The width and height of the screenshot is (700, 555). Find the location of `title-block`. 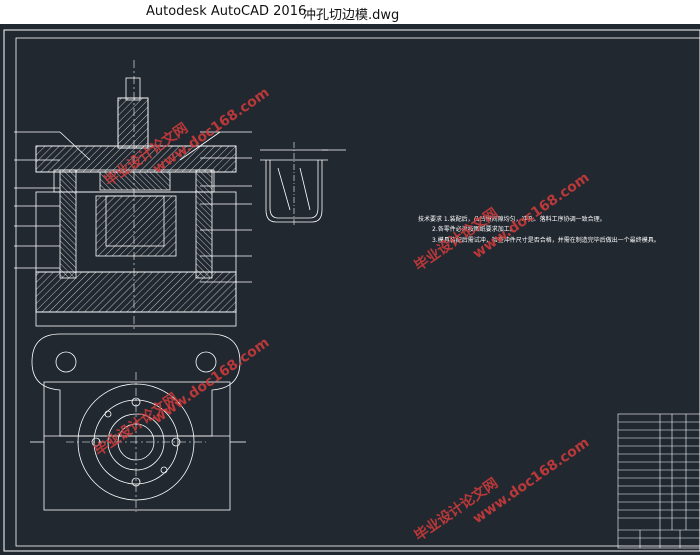

title-block is located at coordinates (658, 481).